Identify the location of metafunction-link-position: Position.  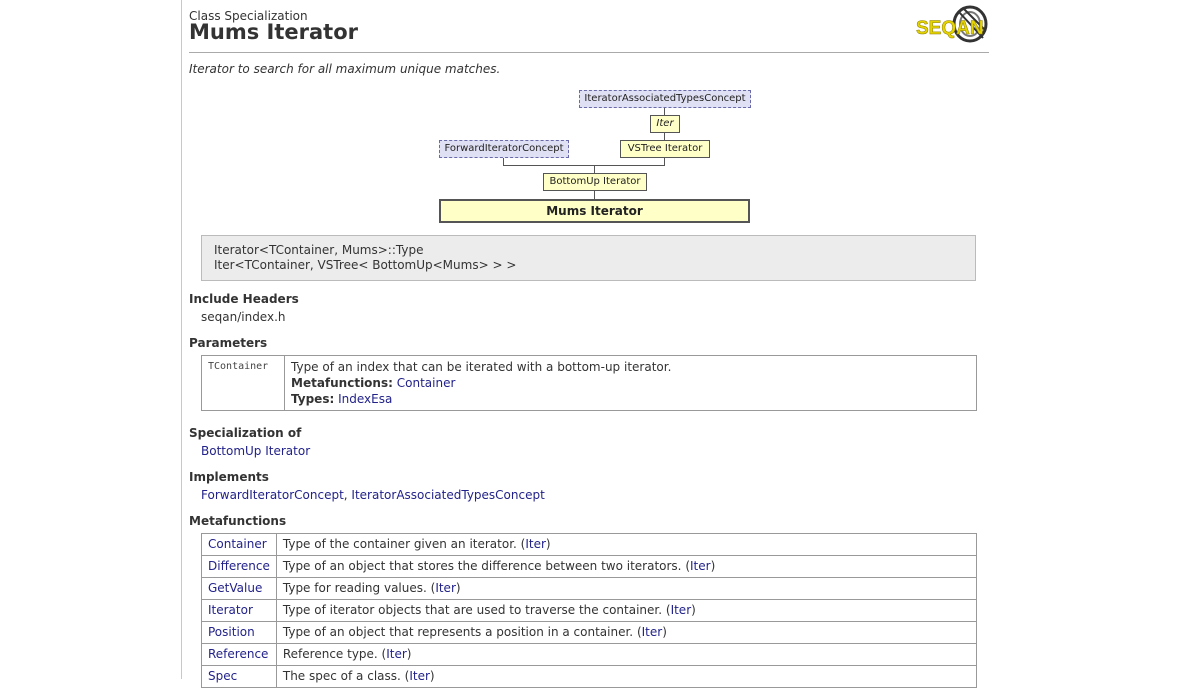
(231, 632).